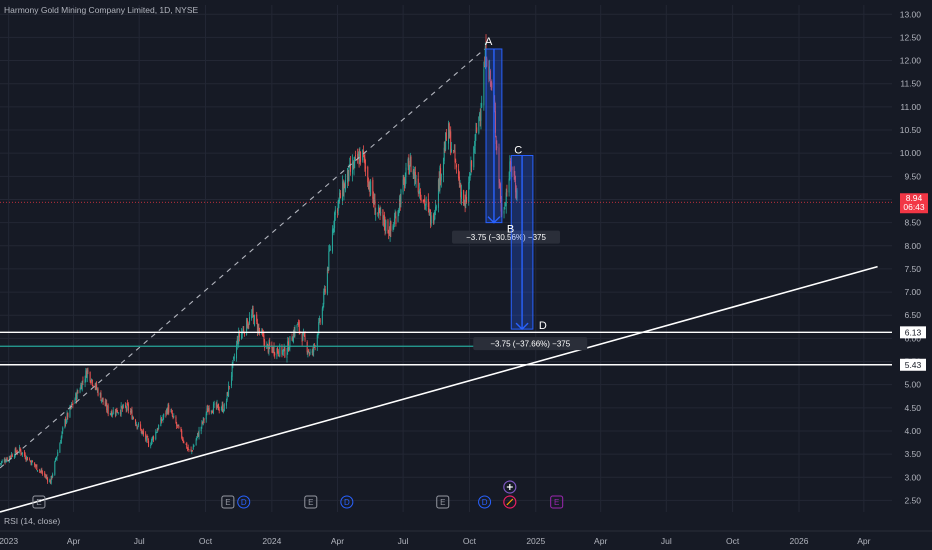 The image size is (932, 550). What do you see at coordinates (510, 502) in the screenshot?
I see `split-icon-stroke` at bounding box center [510, 502].